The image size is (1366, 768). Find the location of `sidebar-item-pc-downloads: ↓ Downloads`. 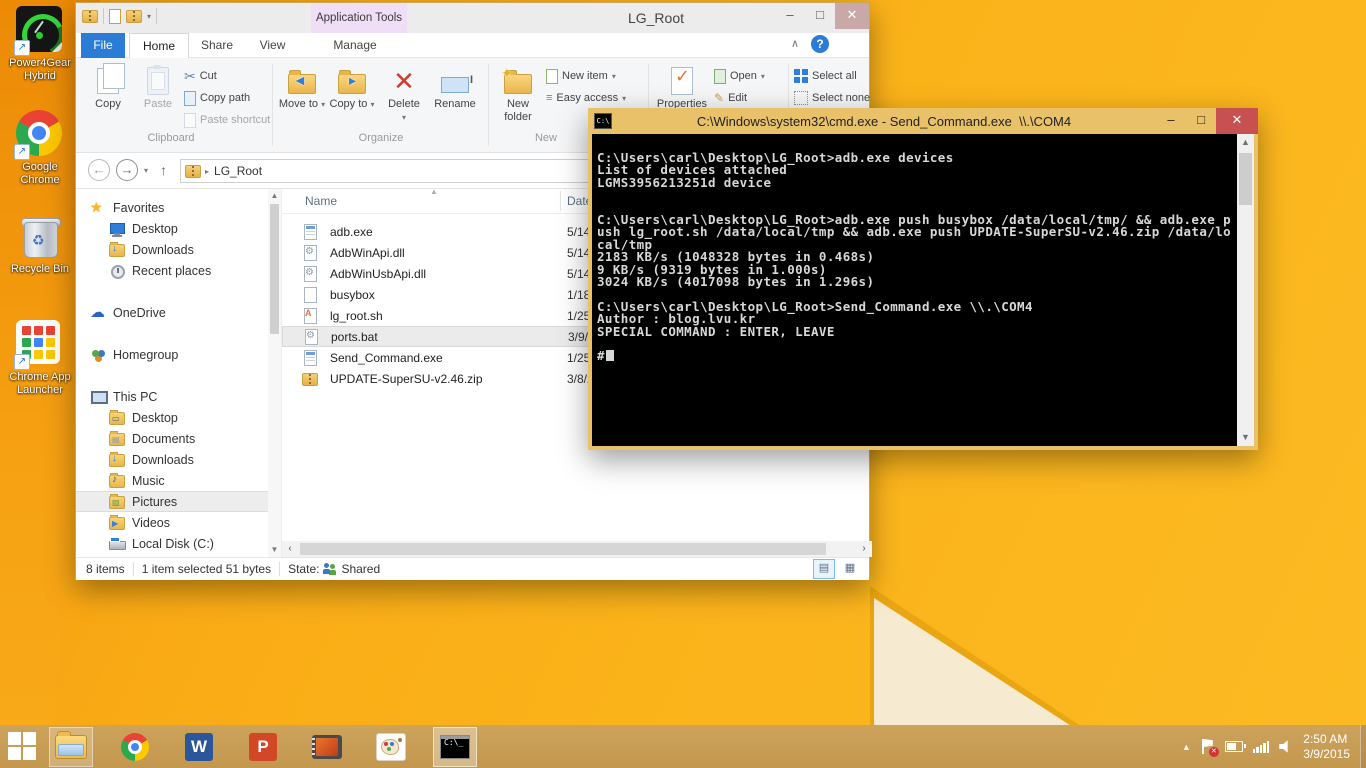

sidebar-item-pc-downloads: ↓ Downloads is located at coordinates (172, 459).